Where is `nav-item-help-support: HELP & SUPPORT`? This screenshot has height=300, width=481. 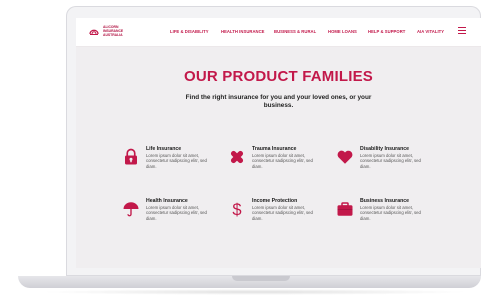 nav-item-help-support: HELP & SUPPORT is located at coordinates (386, 31).